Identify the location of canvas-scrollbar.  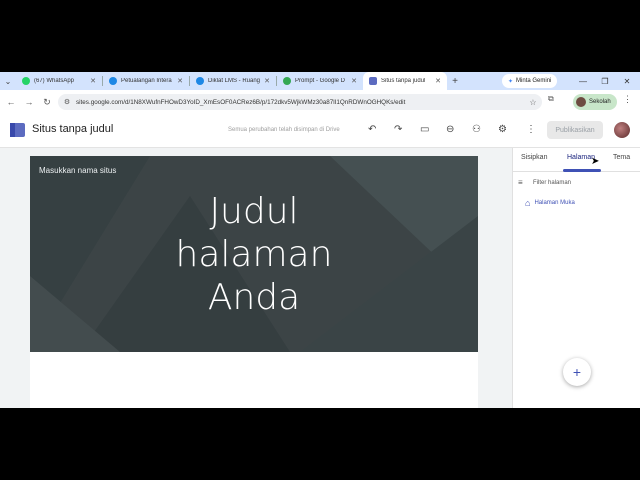
(508, 278).